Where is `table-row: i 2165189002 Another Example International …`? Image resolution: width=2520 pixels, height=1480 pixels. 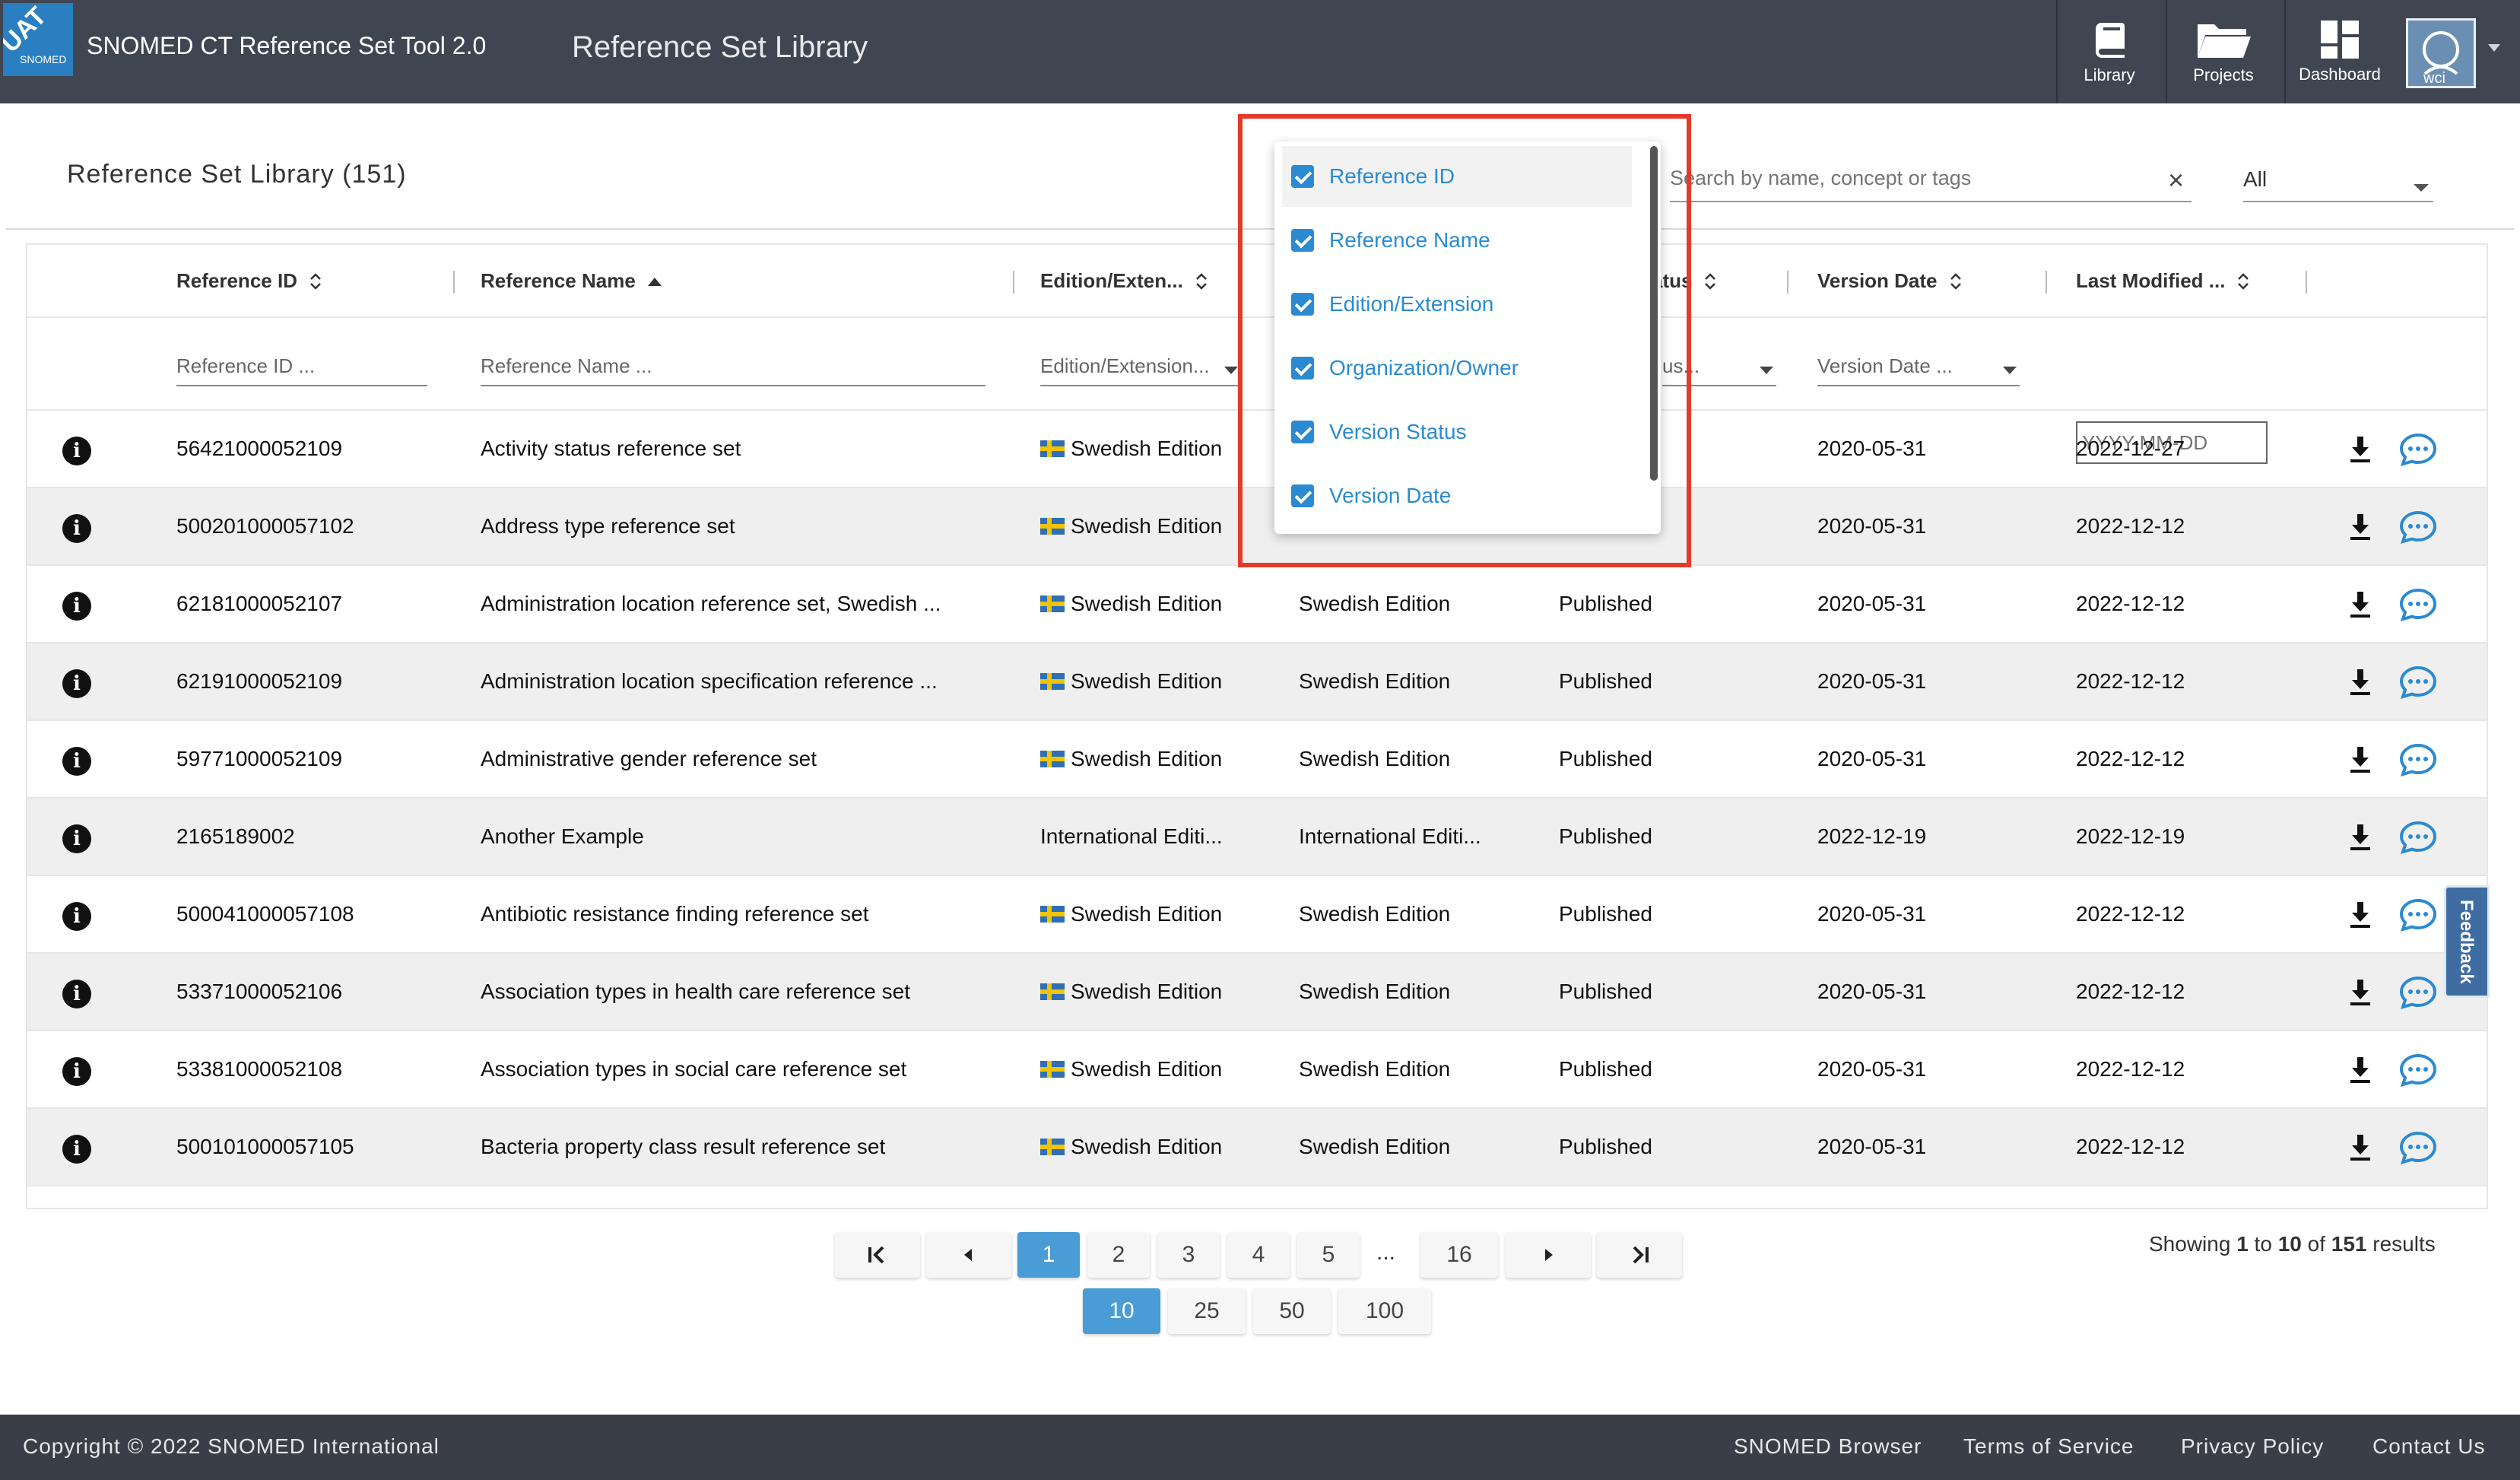
table-row: i 2165189002 Another Example International … is located at coordinates (1257, 838).